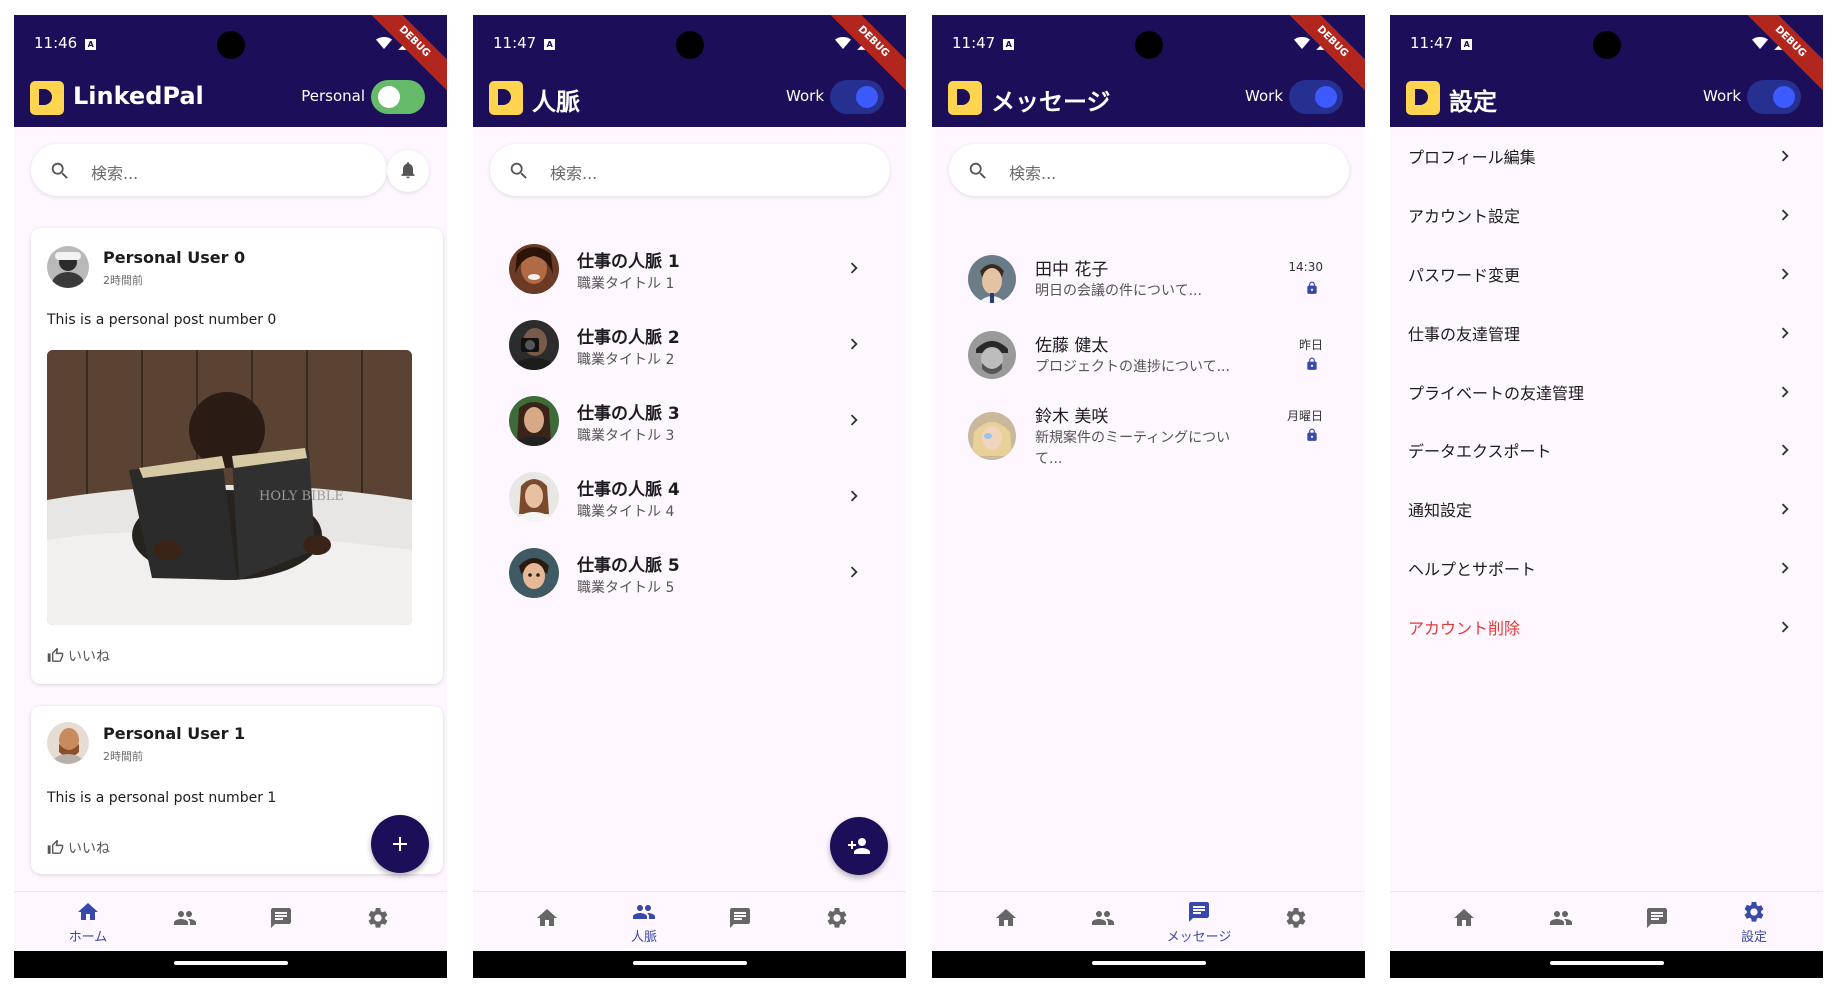 The image size is (1834, 990). Describe the element at coordinates (1148, 355) in the screenshot. I see `message-item: 佐藤 健太 プロジェクトの進捗について... 昨日` at that location.